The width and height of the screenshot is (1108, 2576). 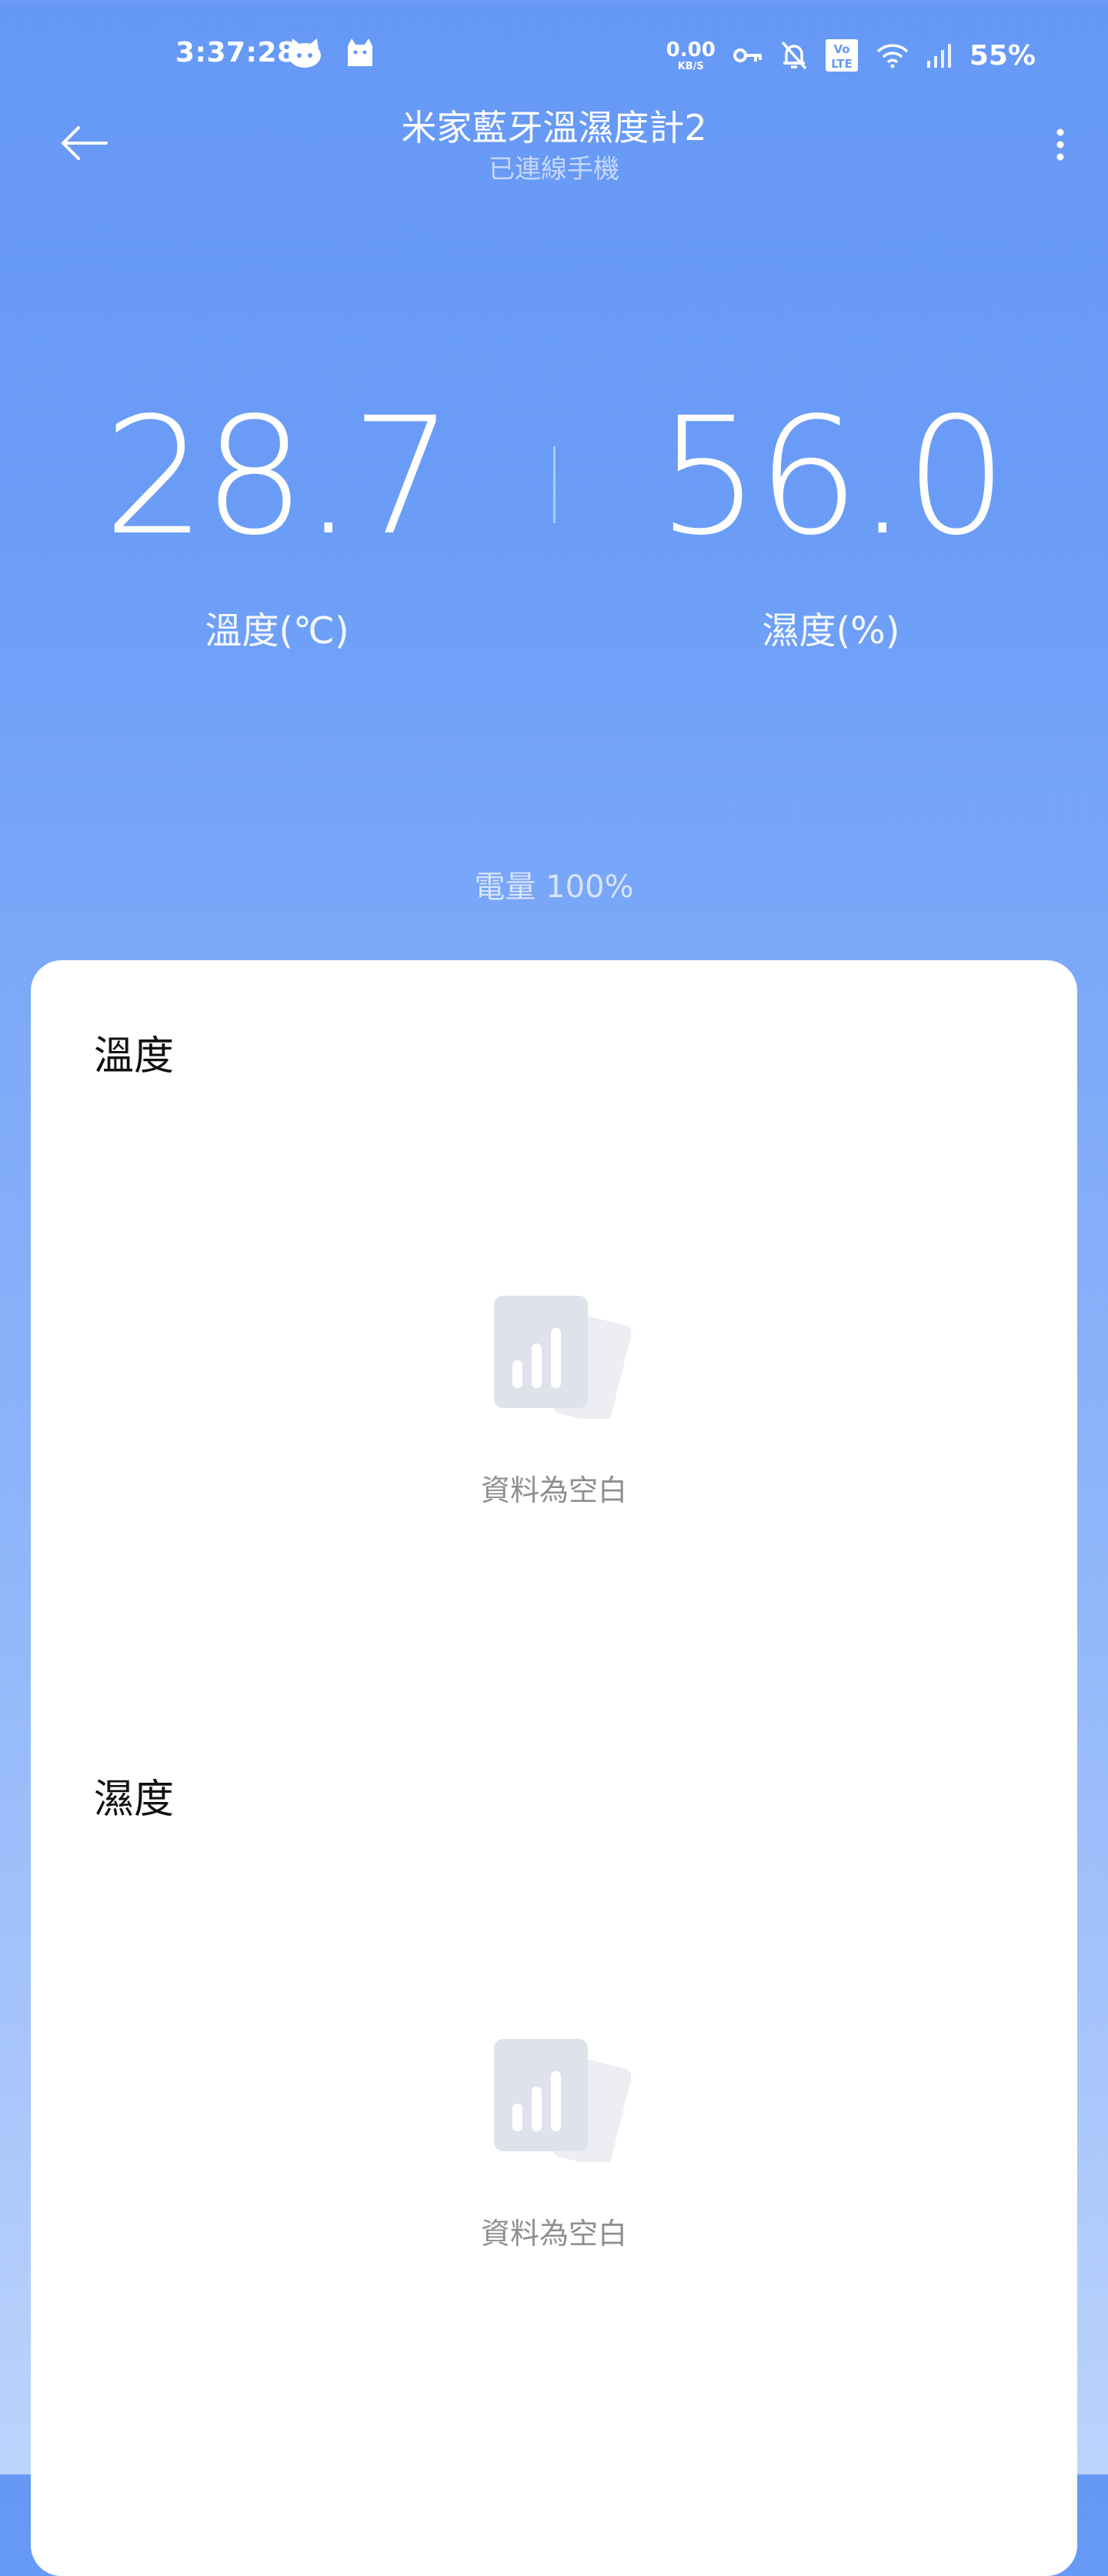 What do you see at coordinates (554, 127) in the screenshot?
I see `device-title: 米家藍牙溫濕度計2` at bounding box center [554, 127].